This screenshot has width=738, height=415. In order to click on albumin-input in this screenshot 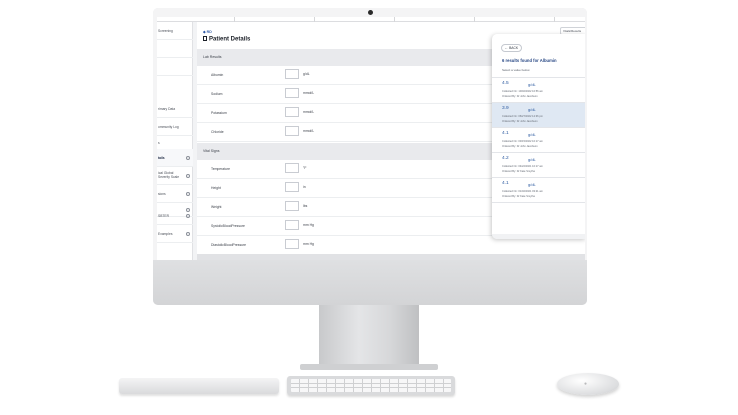, I will do `click(292, 74)`.